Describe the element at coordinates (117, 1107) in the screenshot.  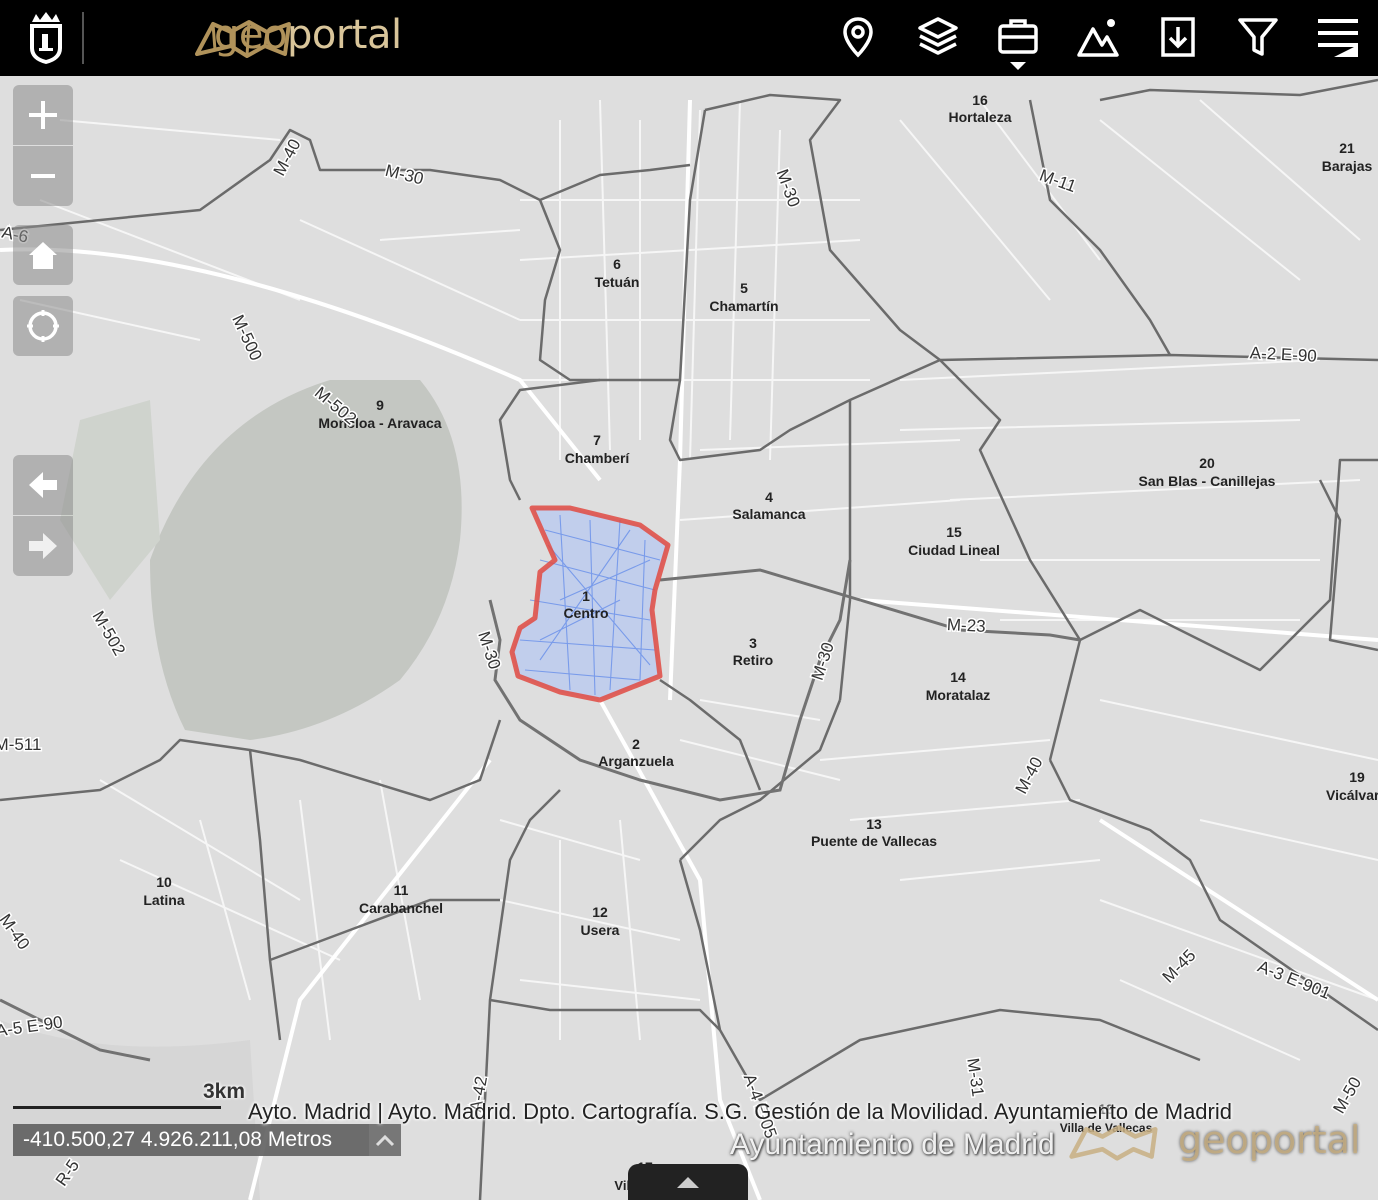
I see `scale-line` at that location.